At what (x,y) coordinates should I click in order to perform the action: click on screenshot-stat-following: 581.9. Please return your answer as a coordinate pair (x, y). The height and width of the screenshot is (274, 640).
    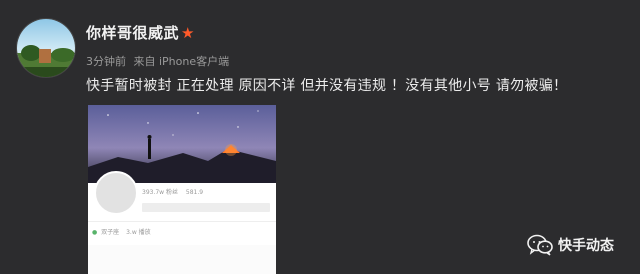
    Looking at the image, I should click on (194, 192).